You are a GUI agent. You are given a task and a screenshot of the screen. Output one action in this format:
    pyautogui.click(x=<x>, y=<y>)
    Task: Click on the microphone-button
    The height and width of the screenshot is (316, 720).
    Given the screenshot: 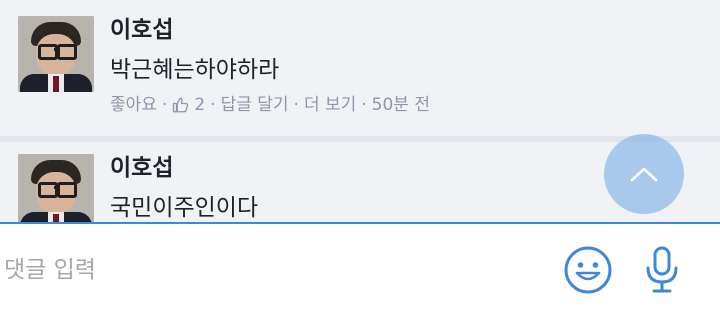 What is the action you would take?
    pyautogui.click(x=662, y=270)
    